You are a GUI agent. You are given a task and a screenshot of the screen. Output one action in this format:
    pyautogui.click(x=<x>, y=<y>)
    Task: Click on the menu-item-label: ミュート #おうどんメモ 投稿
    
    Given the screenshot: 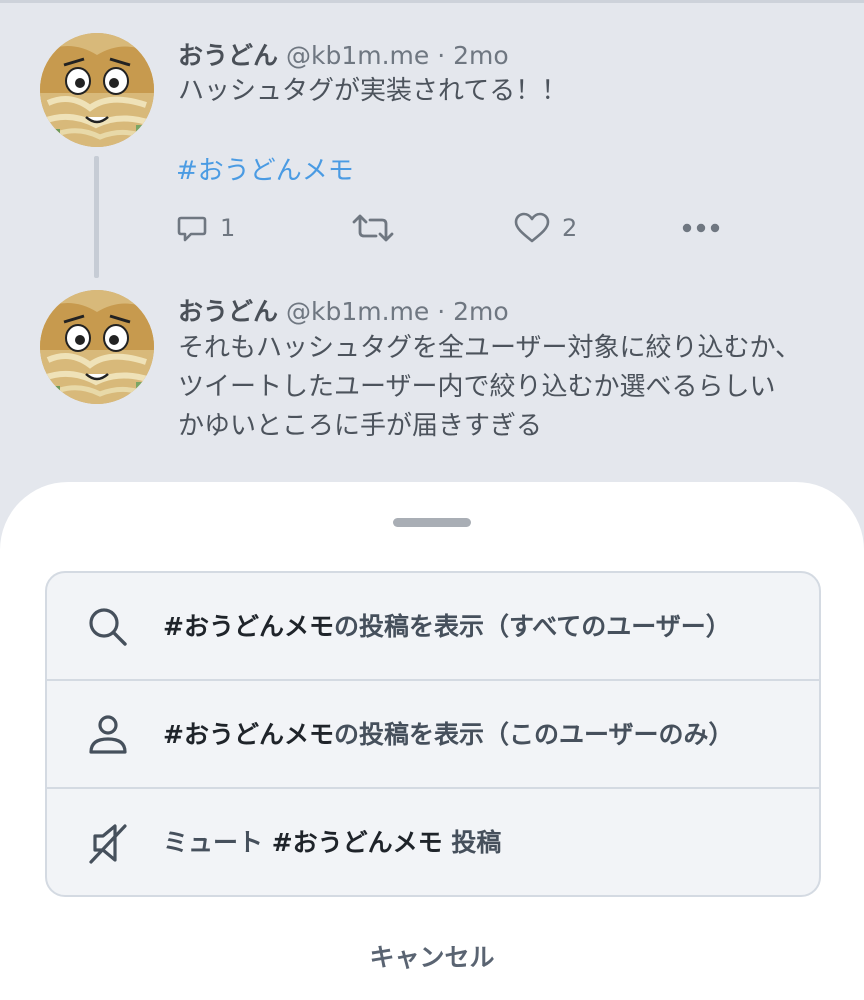 What is the action you would take?
    pyautogui.click(x=332, y=842)
    